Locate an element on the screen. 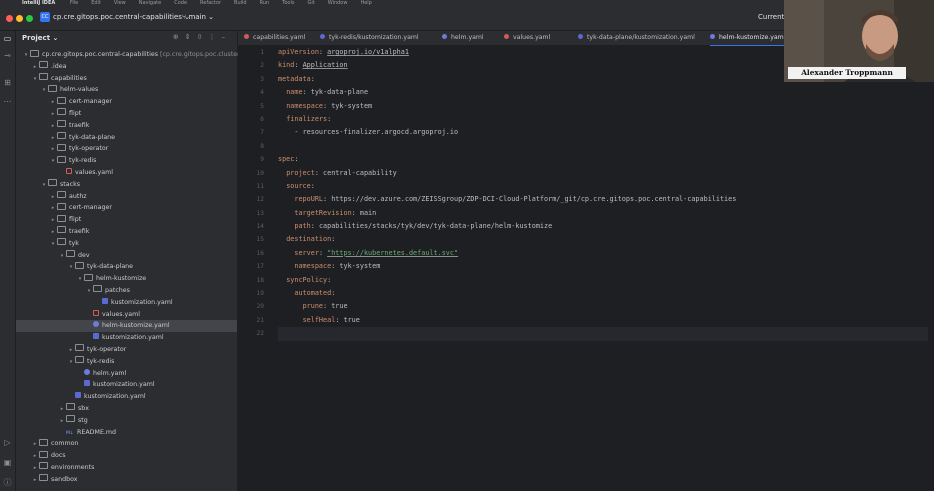  code-line: server: "https://kubernetes.default.svc" is located at coordinates (603, 253).